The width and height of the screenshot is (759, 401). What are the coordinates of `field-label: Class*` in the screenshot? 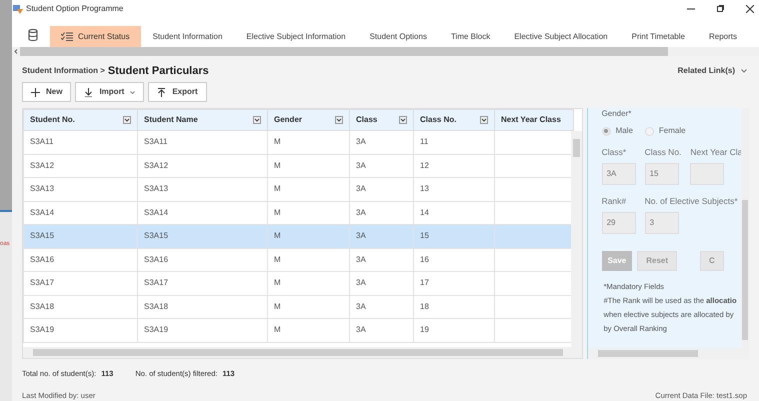 It's located at (615, 152).